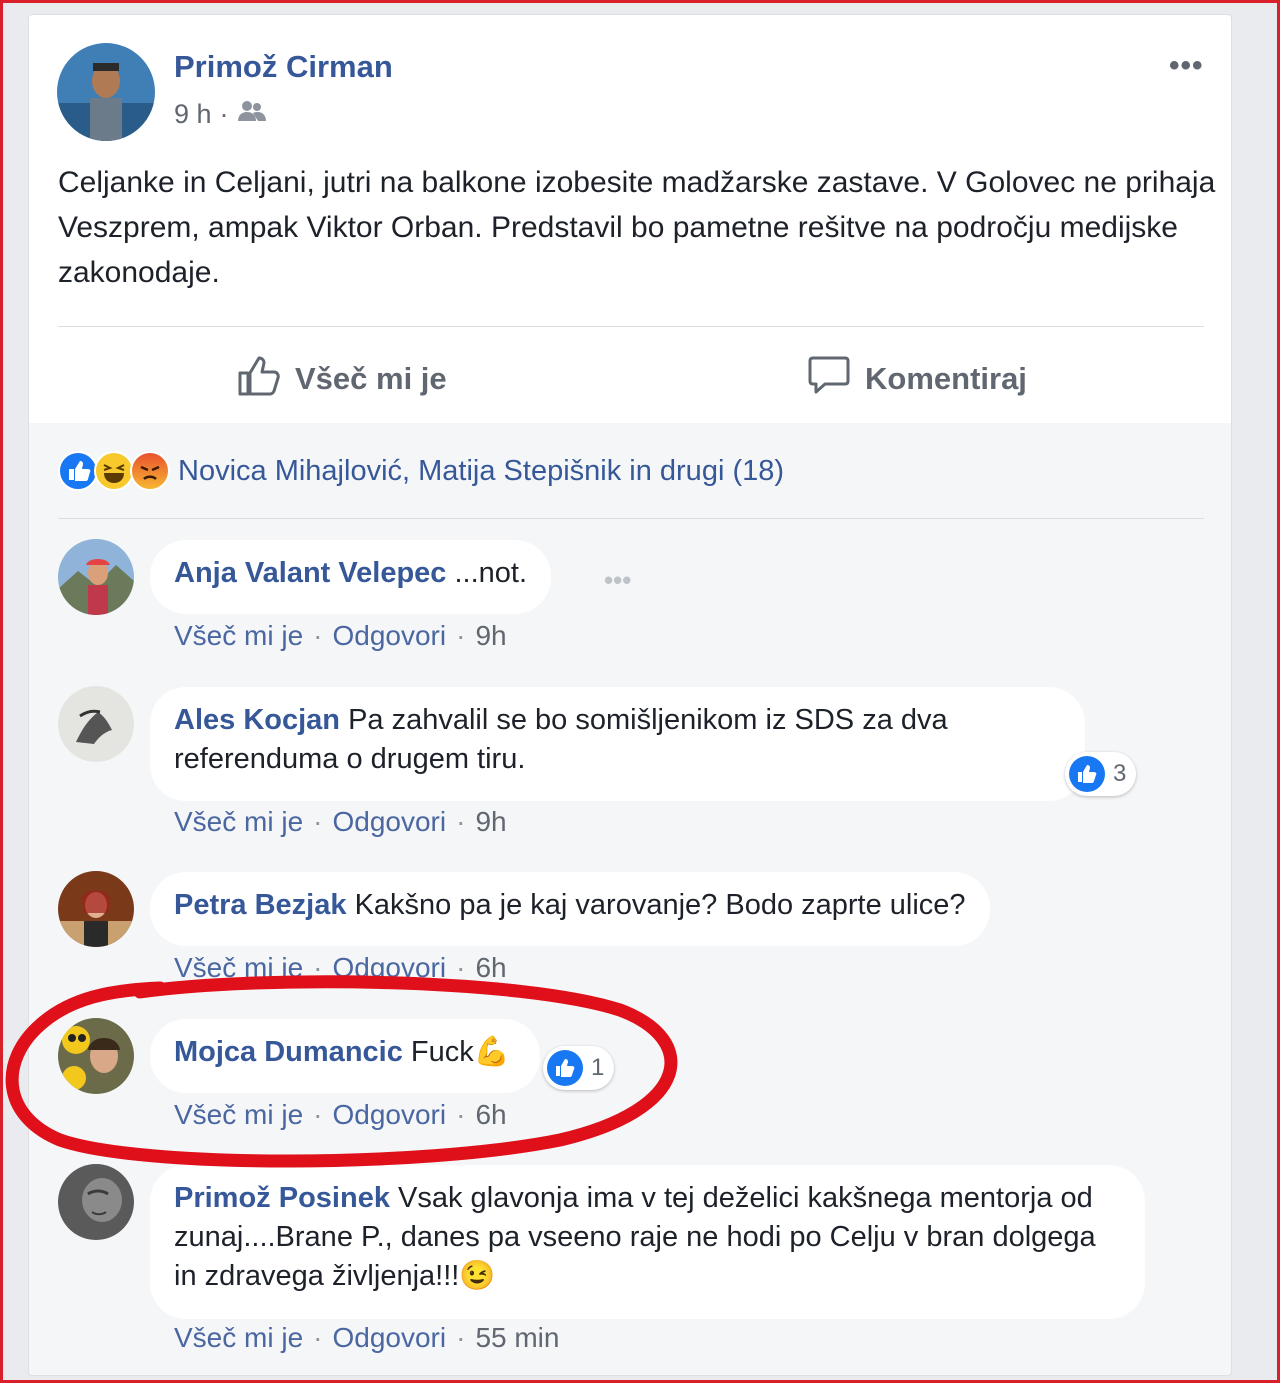  Describe the element at coordinates (310, 573) in the screenshot. I see `commenter-name: Anja Valant Velepec` at that location.